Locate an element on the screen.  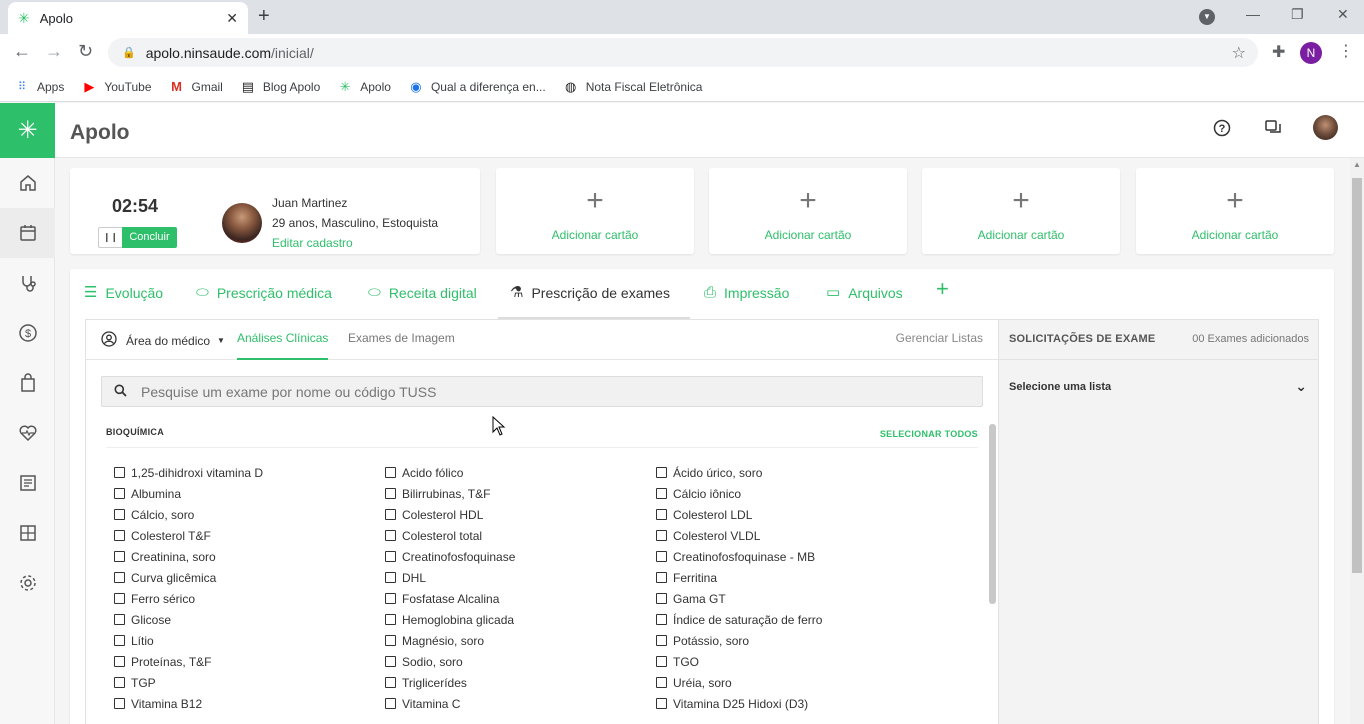
manage-lists-link: Gerenciar Listas is located at coordinates (939, 338).